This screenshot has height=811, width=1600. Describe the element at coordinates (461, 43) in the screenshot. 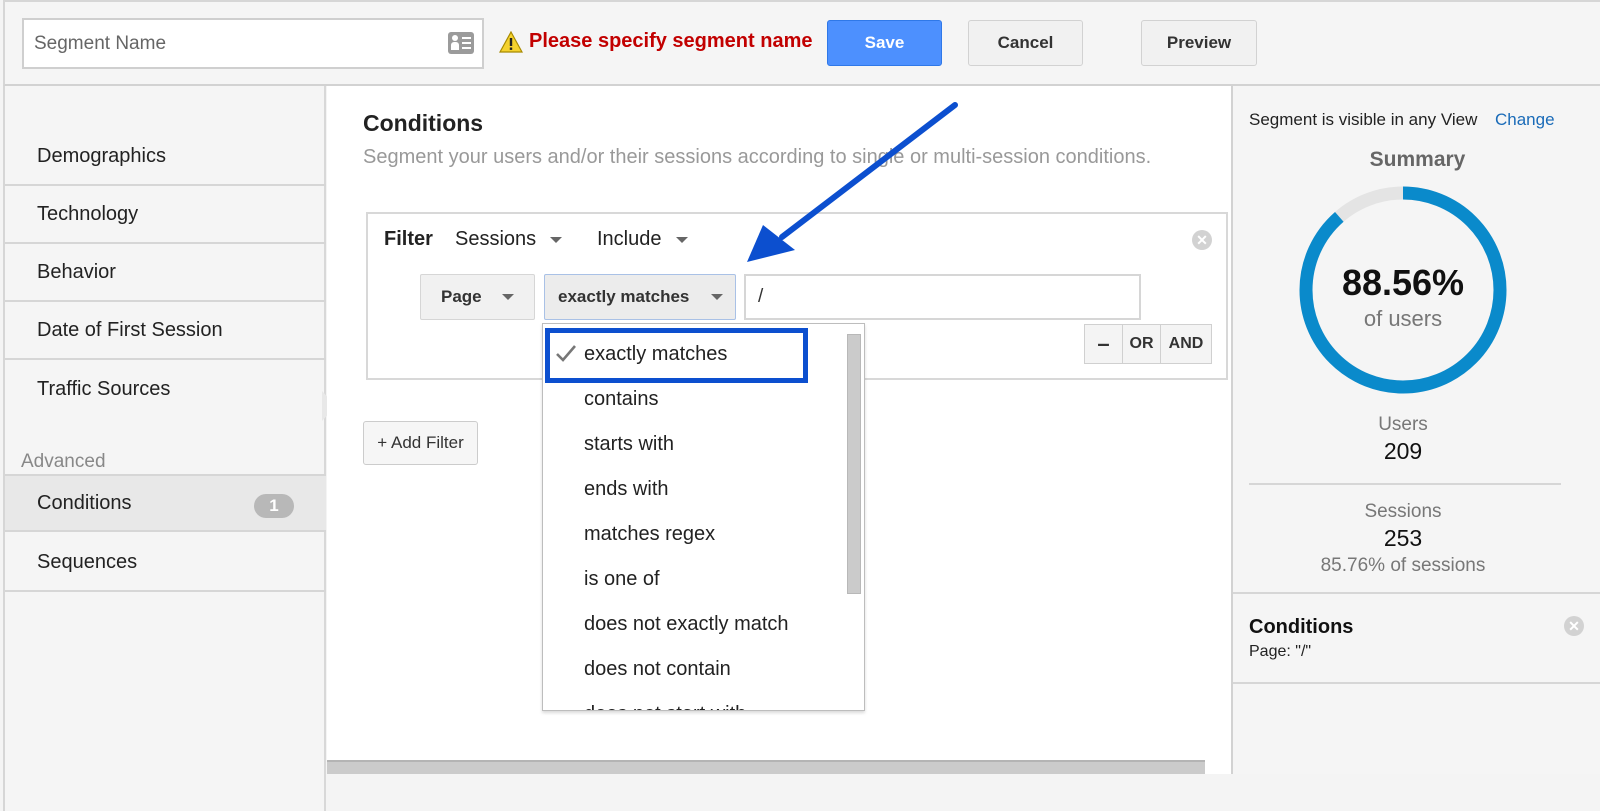

I see `contact-card-icon` at that location.